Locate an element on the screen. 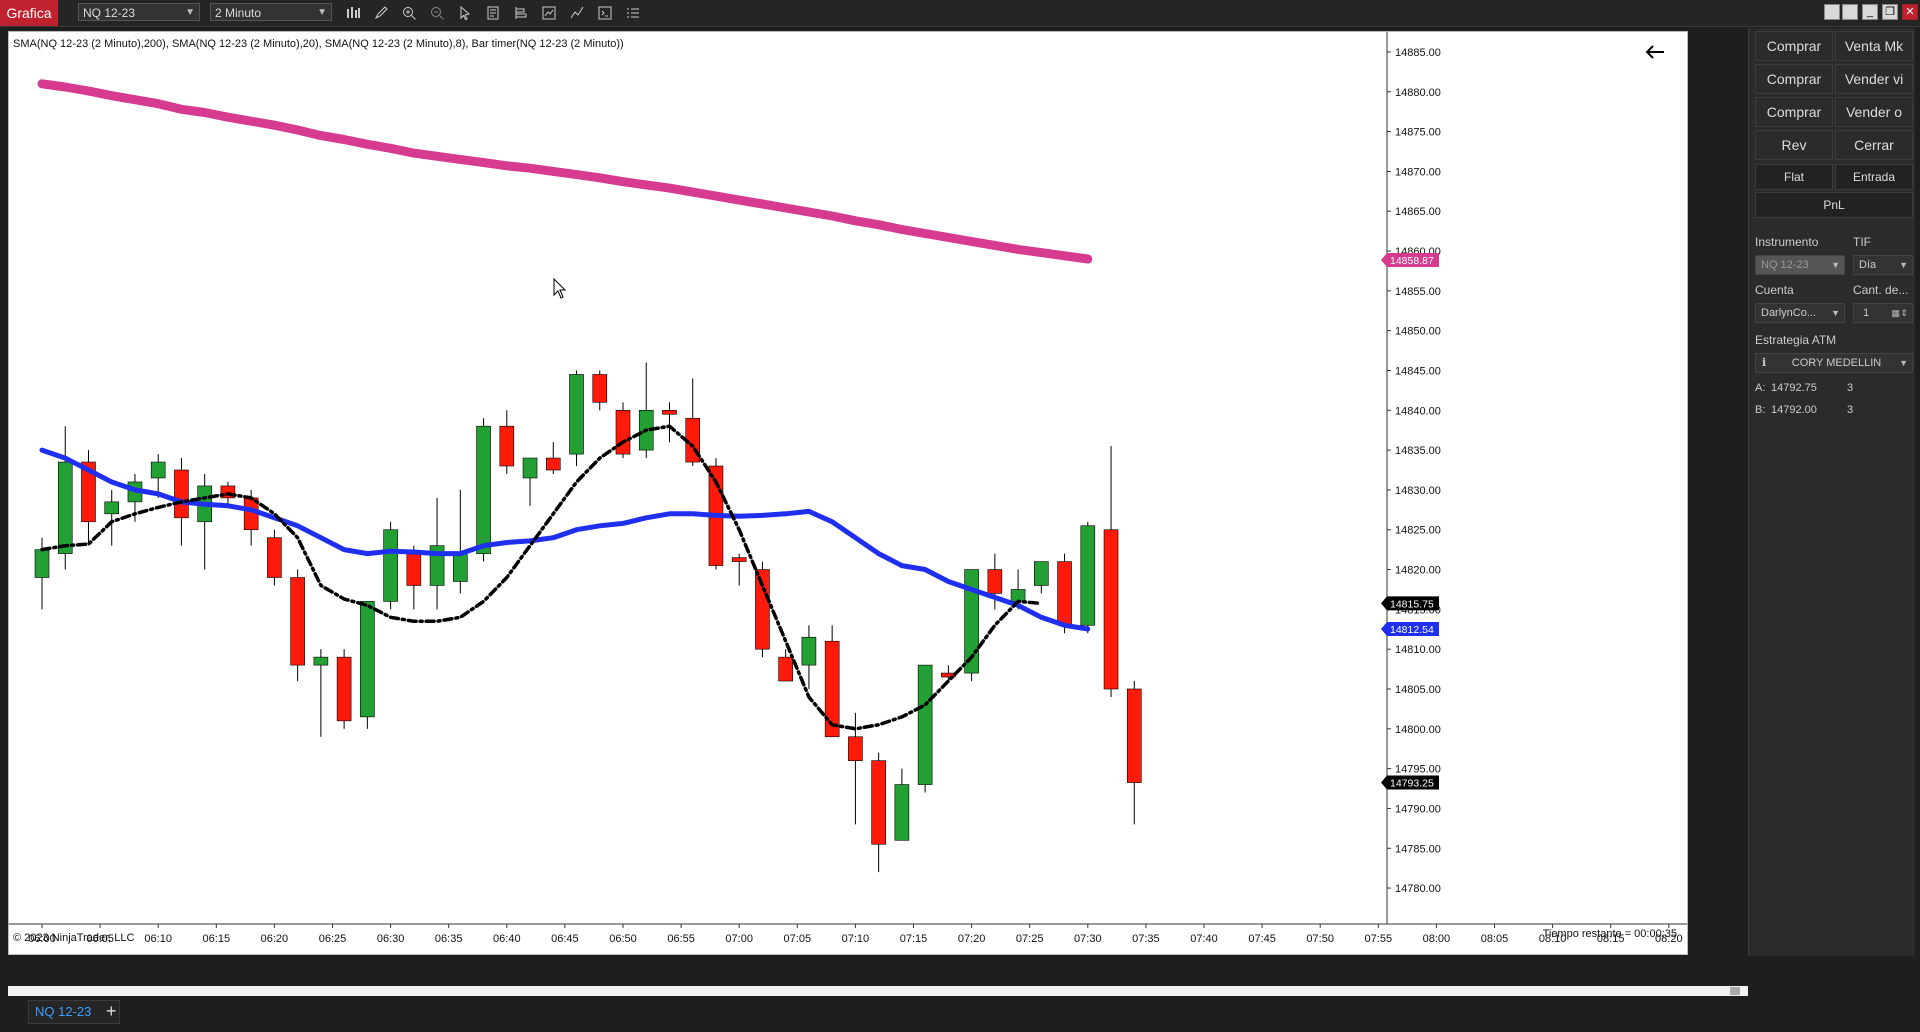 This screenshot has width=1920, height=1032. cursor-icon is located at coordinates (465, 13).